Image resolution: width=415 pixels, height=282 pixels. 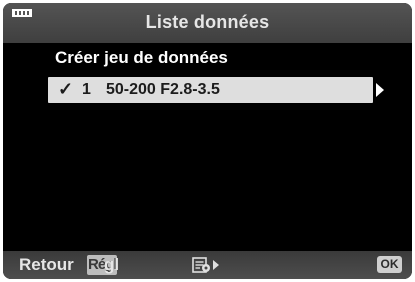 I want to click on back-label: Retour, so click(x=46, y=265).